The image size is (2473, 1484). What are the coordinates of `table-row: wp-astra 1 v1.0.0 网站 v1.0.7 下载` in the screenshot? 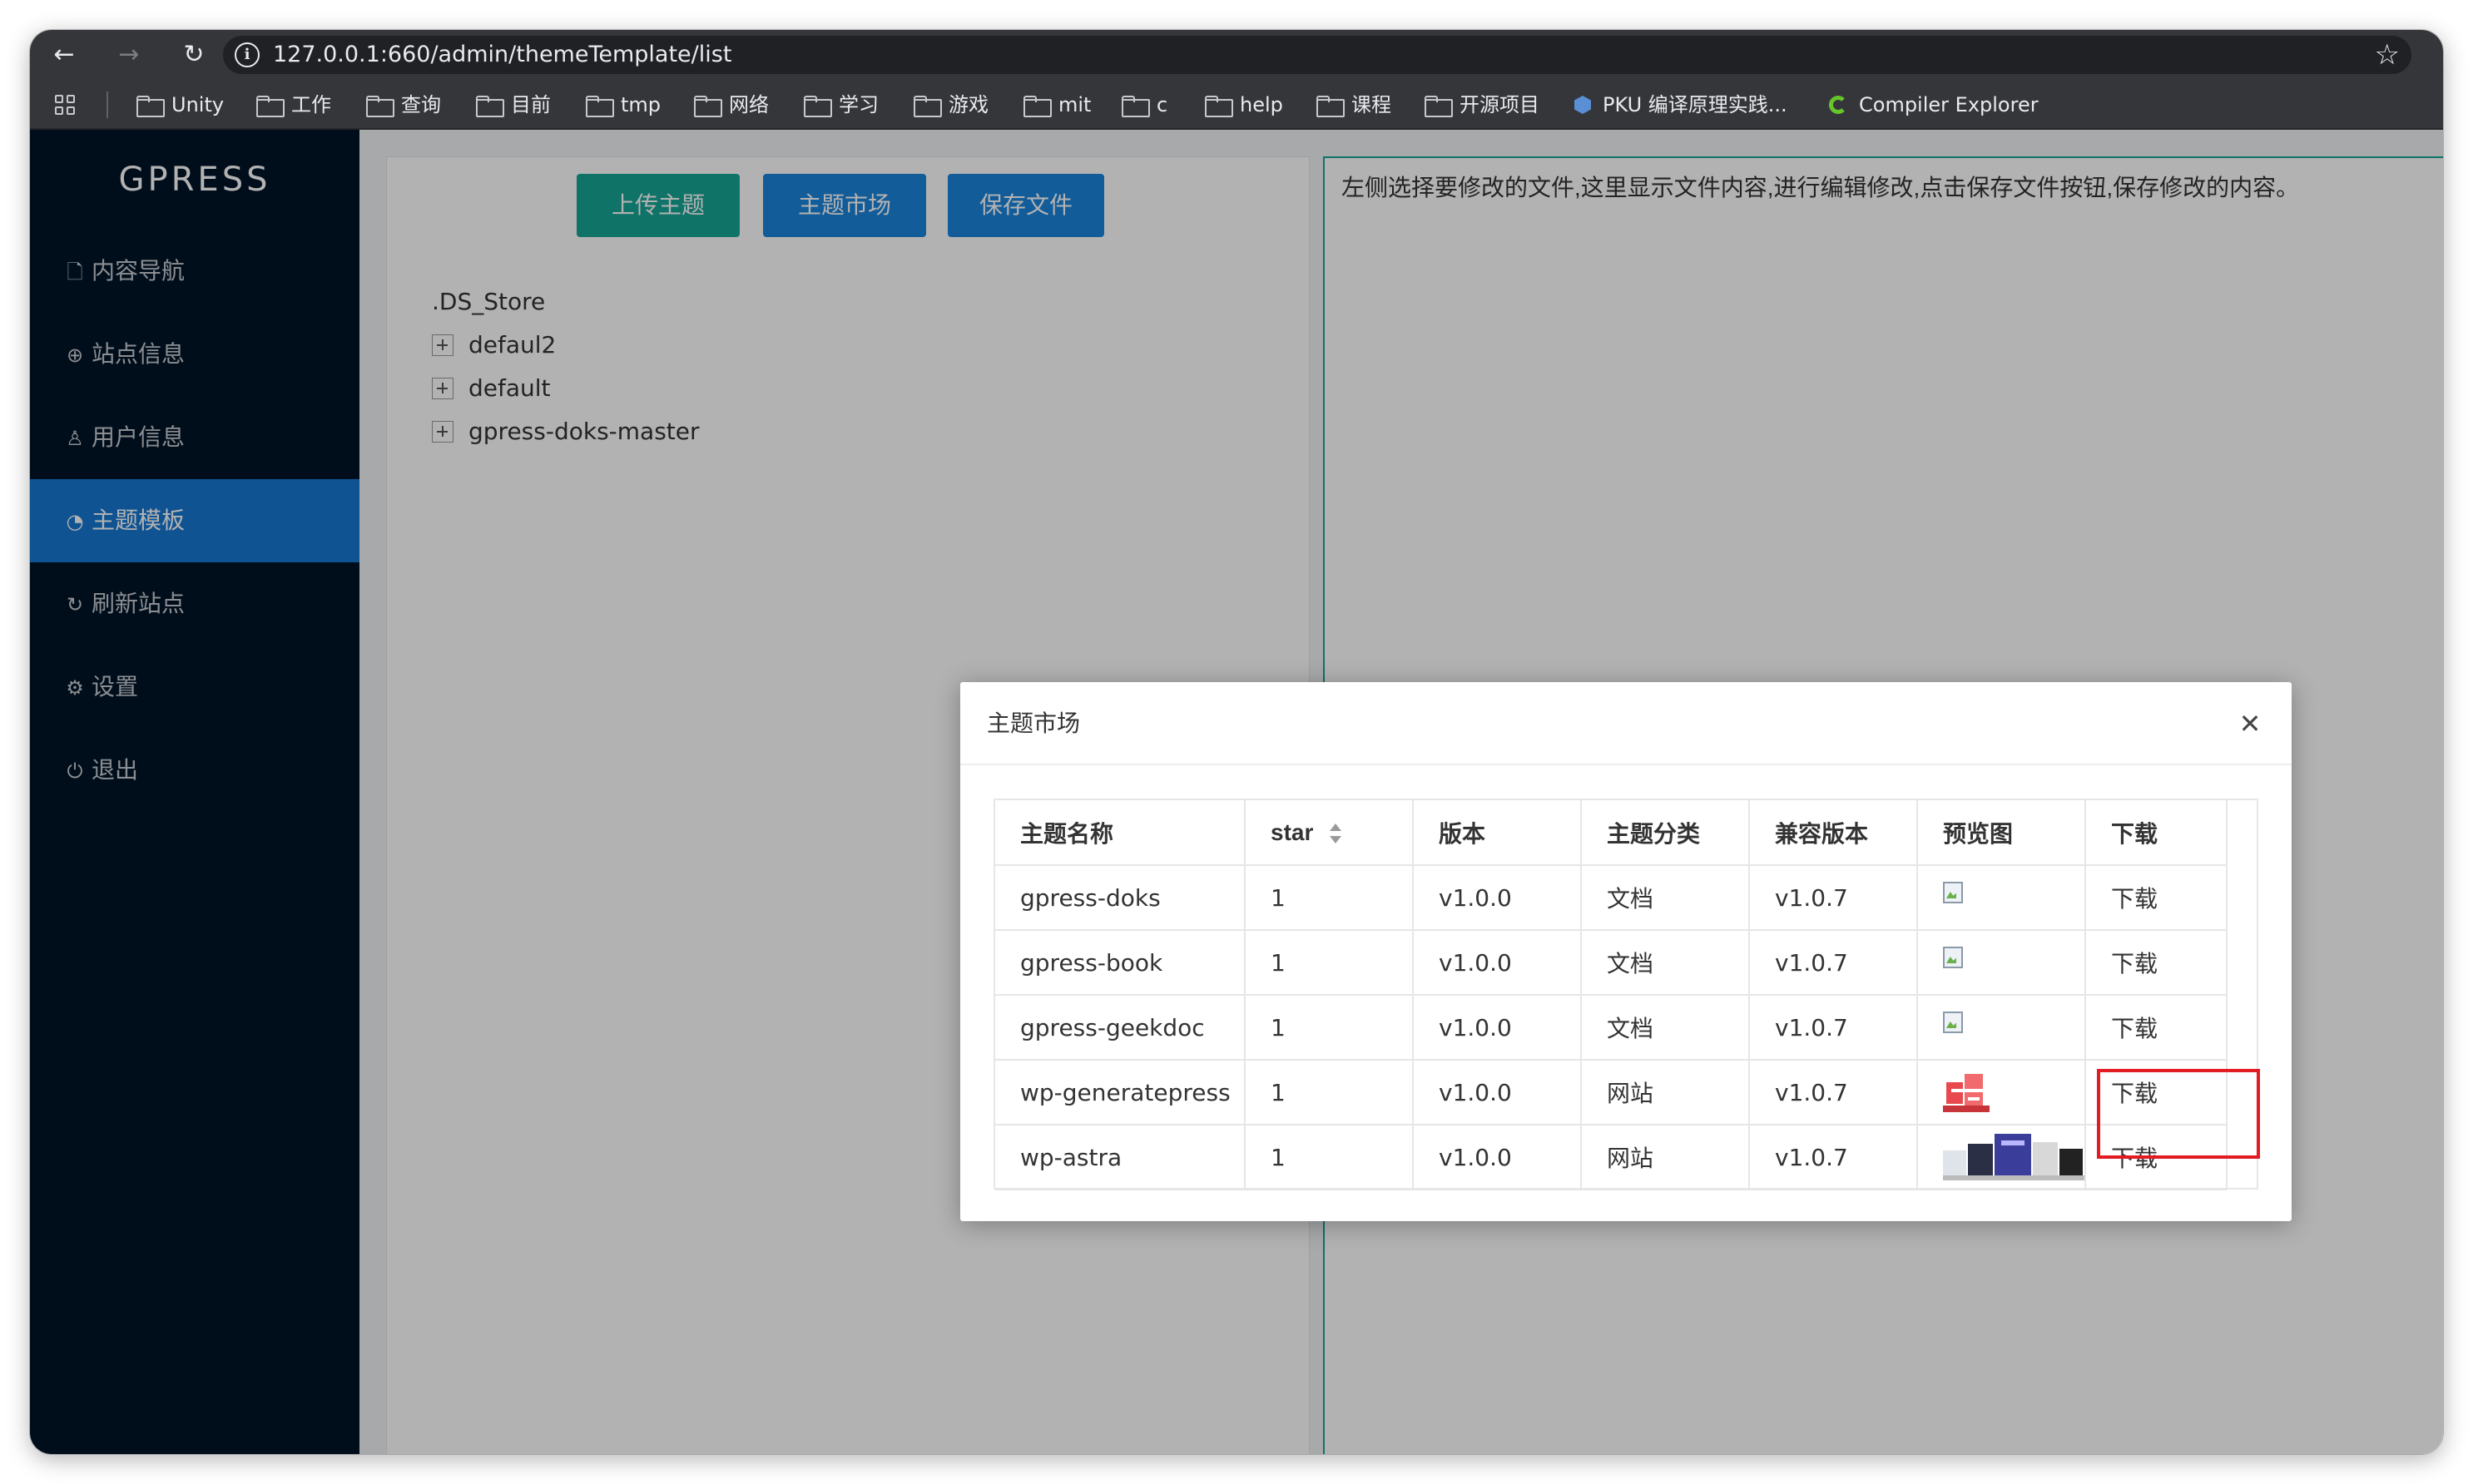 It's located at (1611, 1157).